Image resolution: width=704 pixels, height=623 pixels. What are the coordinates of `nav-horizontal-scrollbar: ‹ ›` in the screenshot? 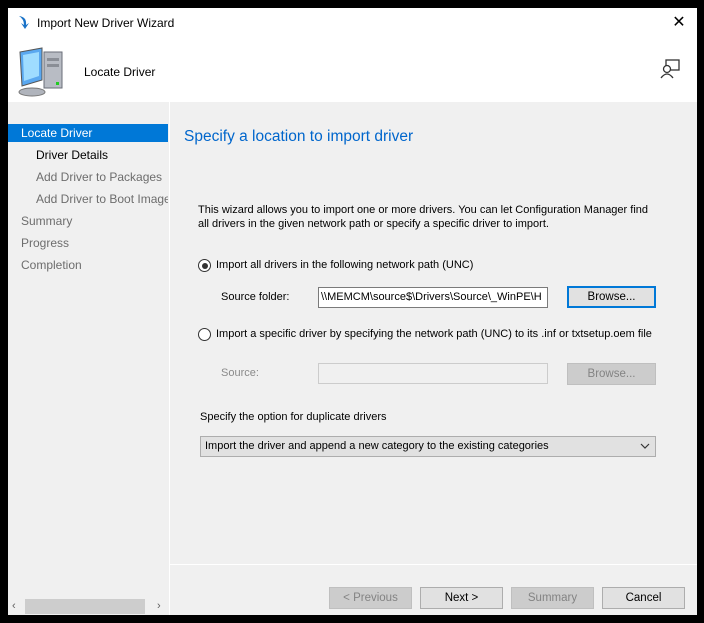 It's located at (88, 606).